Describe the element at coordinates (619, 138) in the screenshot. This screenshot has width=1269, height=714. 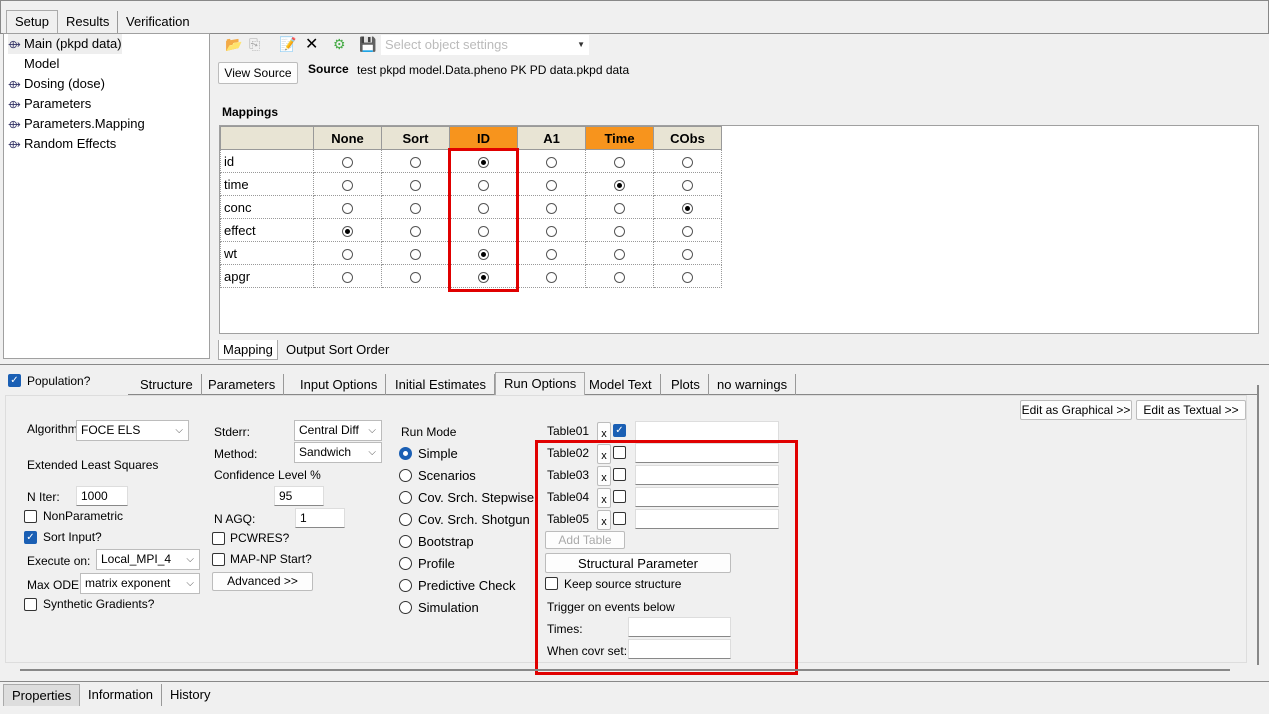
I see `mapping-column-header: Time` at that location.